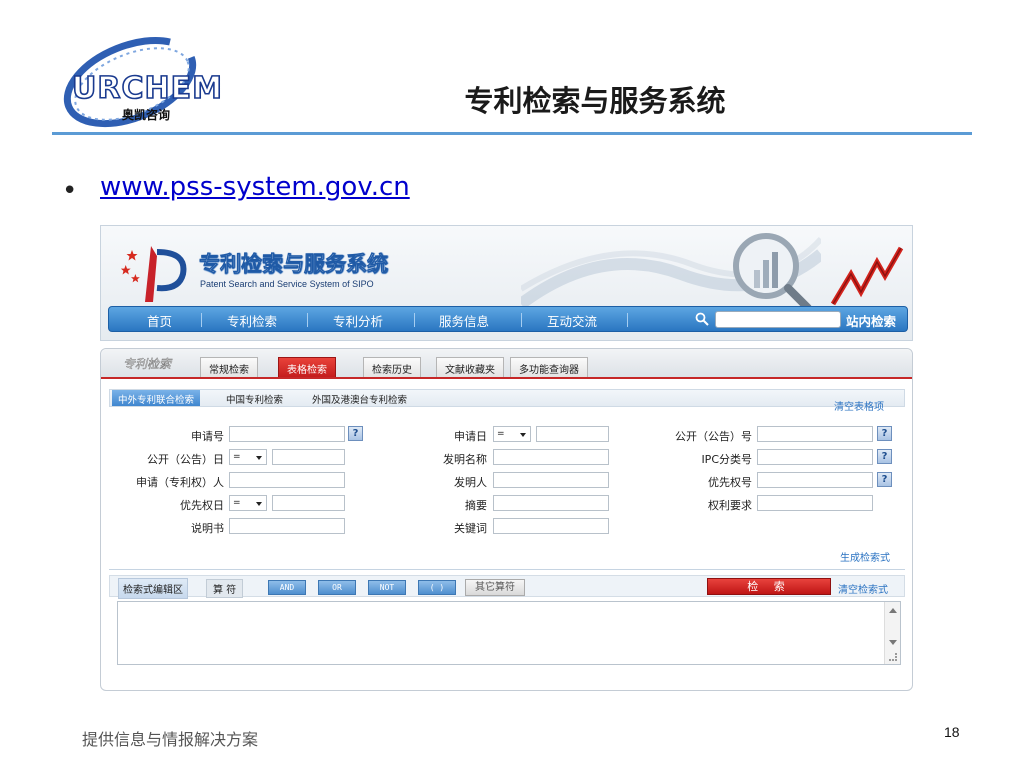  I want to click on subtab-foreign: 外国及港澳台专利检索, so click(359, 398).